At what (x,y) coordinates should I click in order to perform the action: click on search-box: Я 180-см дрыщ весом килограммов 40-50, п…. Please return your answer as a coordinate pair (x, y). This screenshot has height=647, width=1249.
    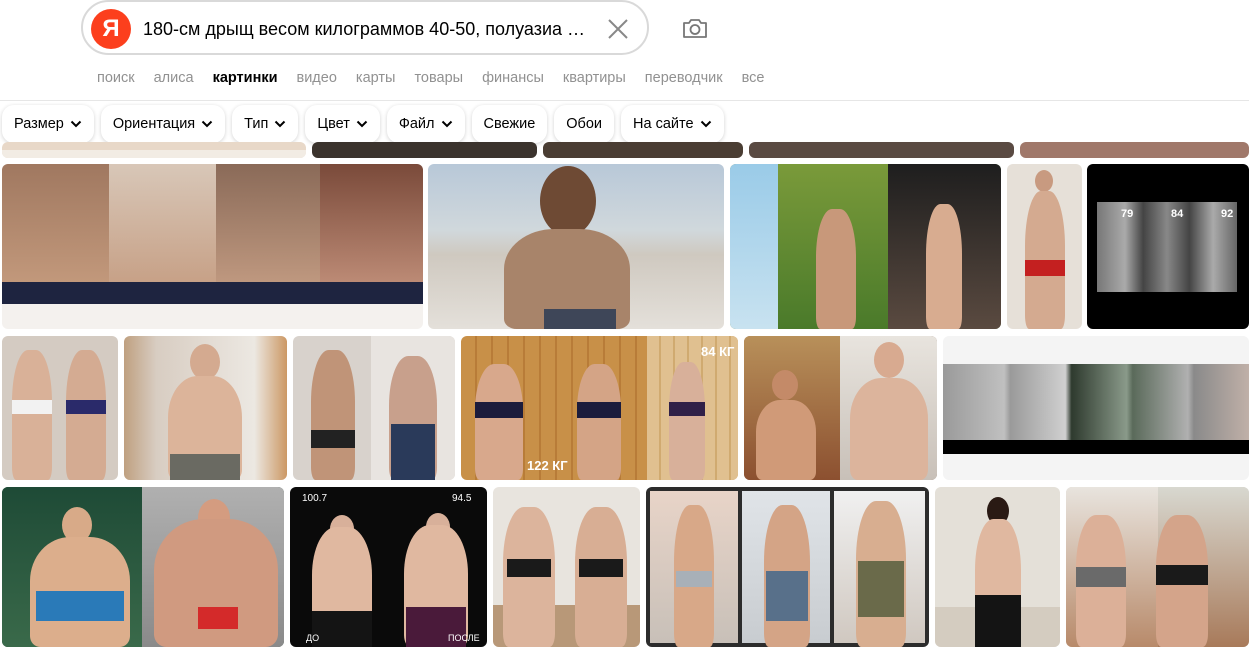
    Looking at the image, I should click on (365, 27).